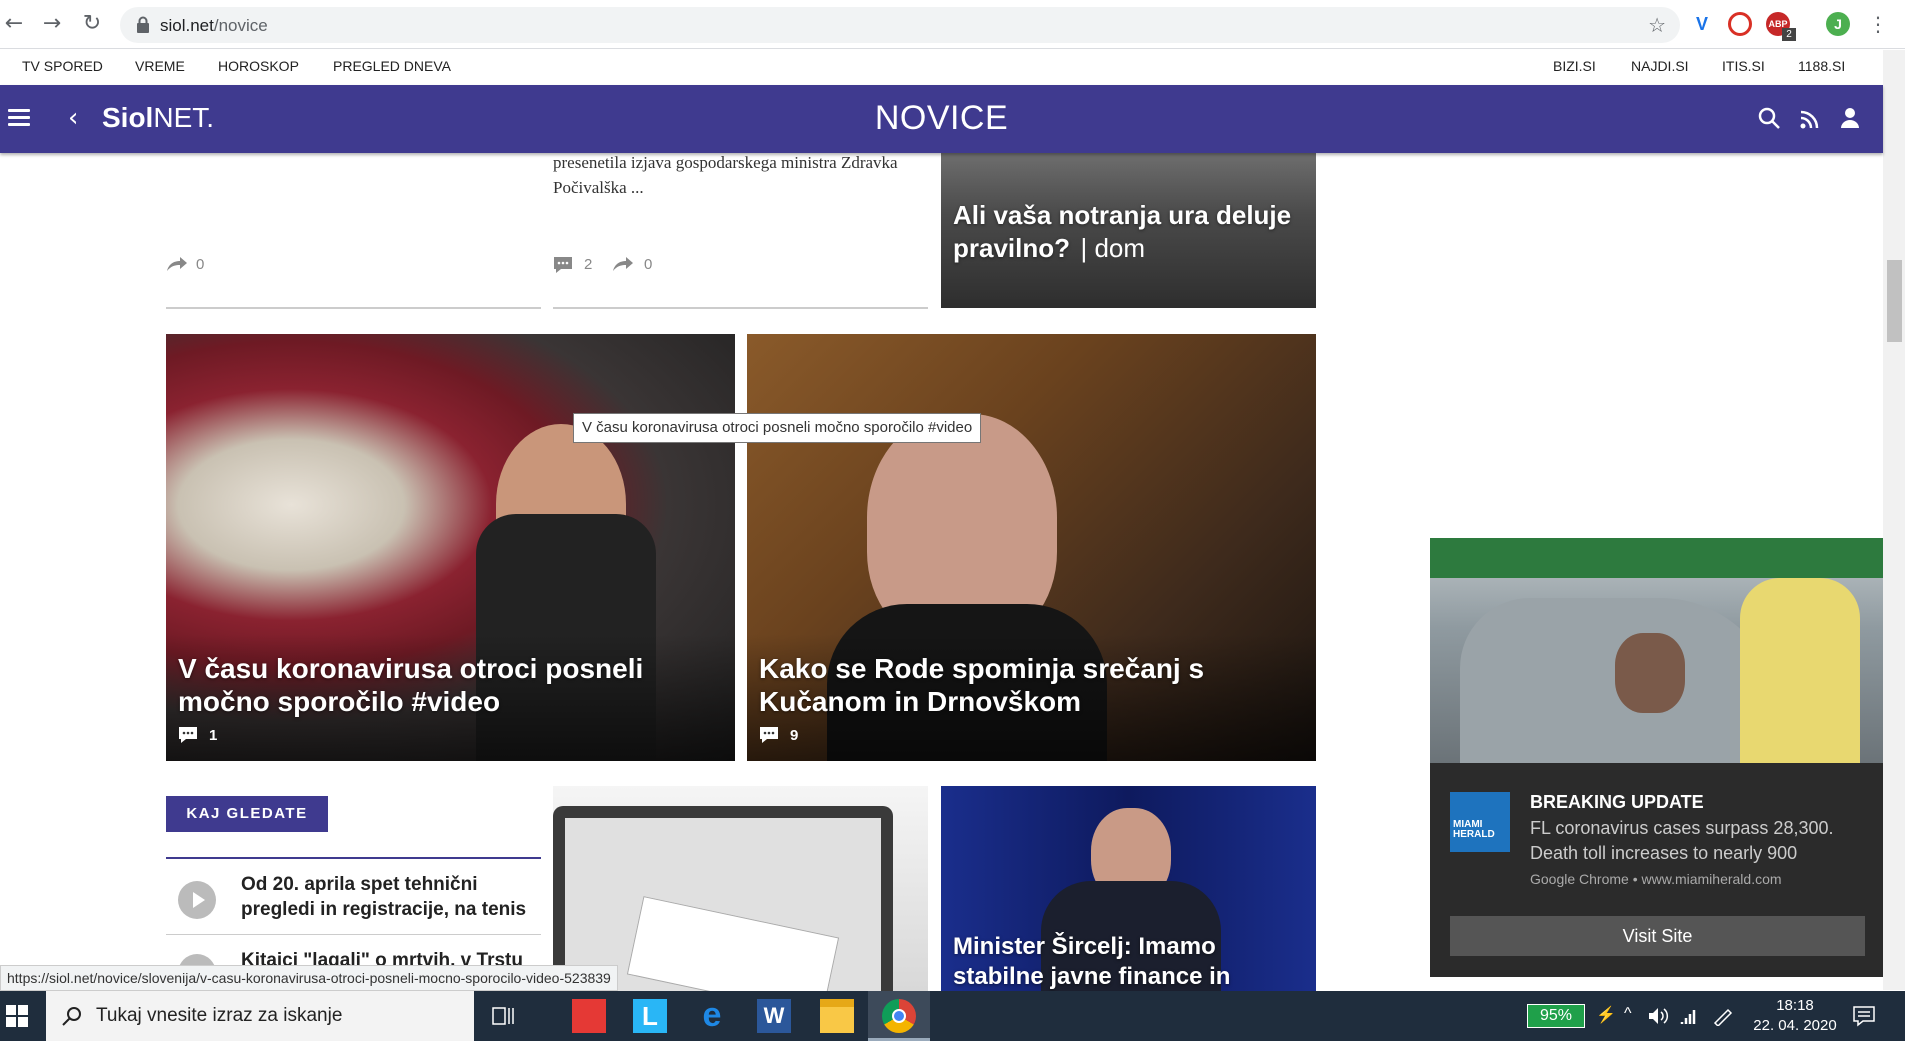 Image resolution: width=1905 pixels, height=1041 pixels. What do you see at coordinates (1789, 34) in the screenshot?
I see `adblock-badge: 2` at bounding box center [1789, 34].